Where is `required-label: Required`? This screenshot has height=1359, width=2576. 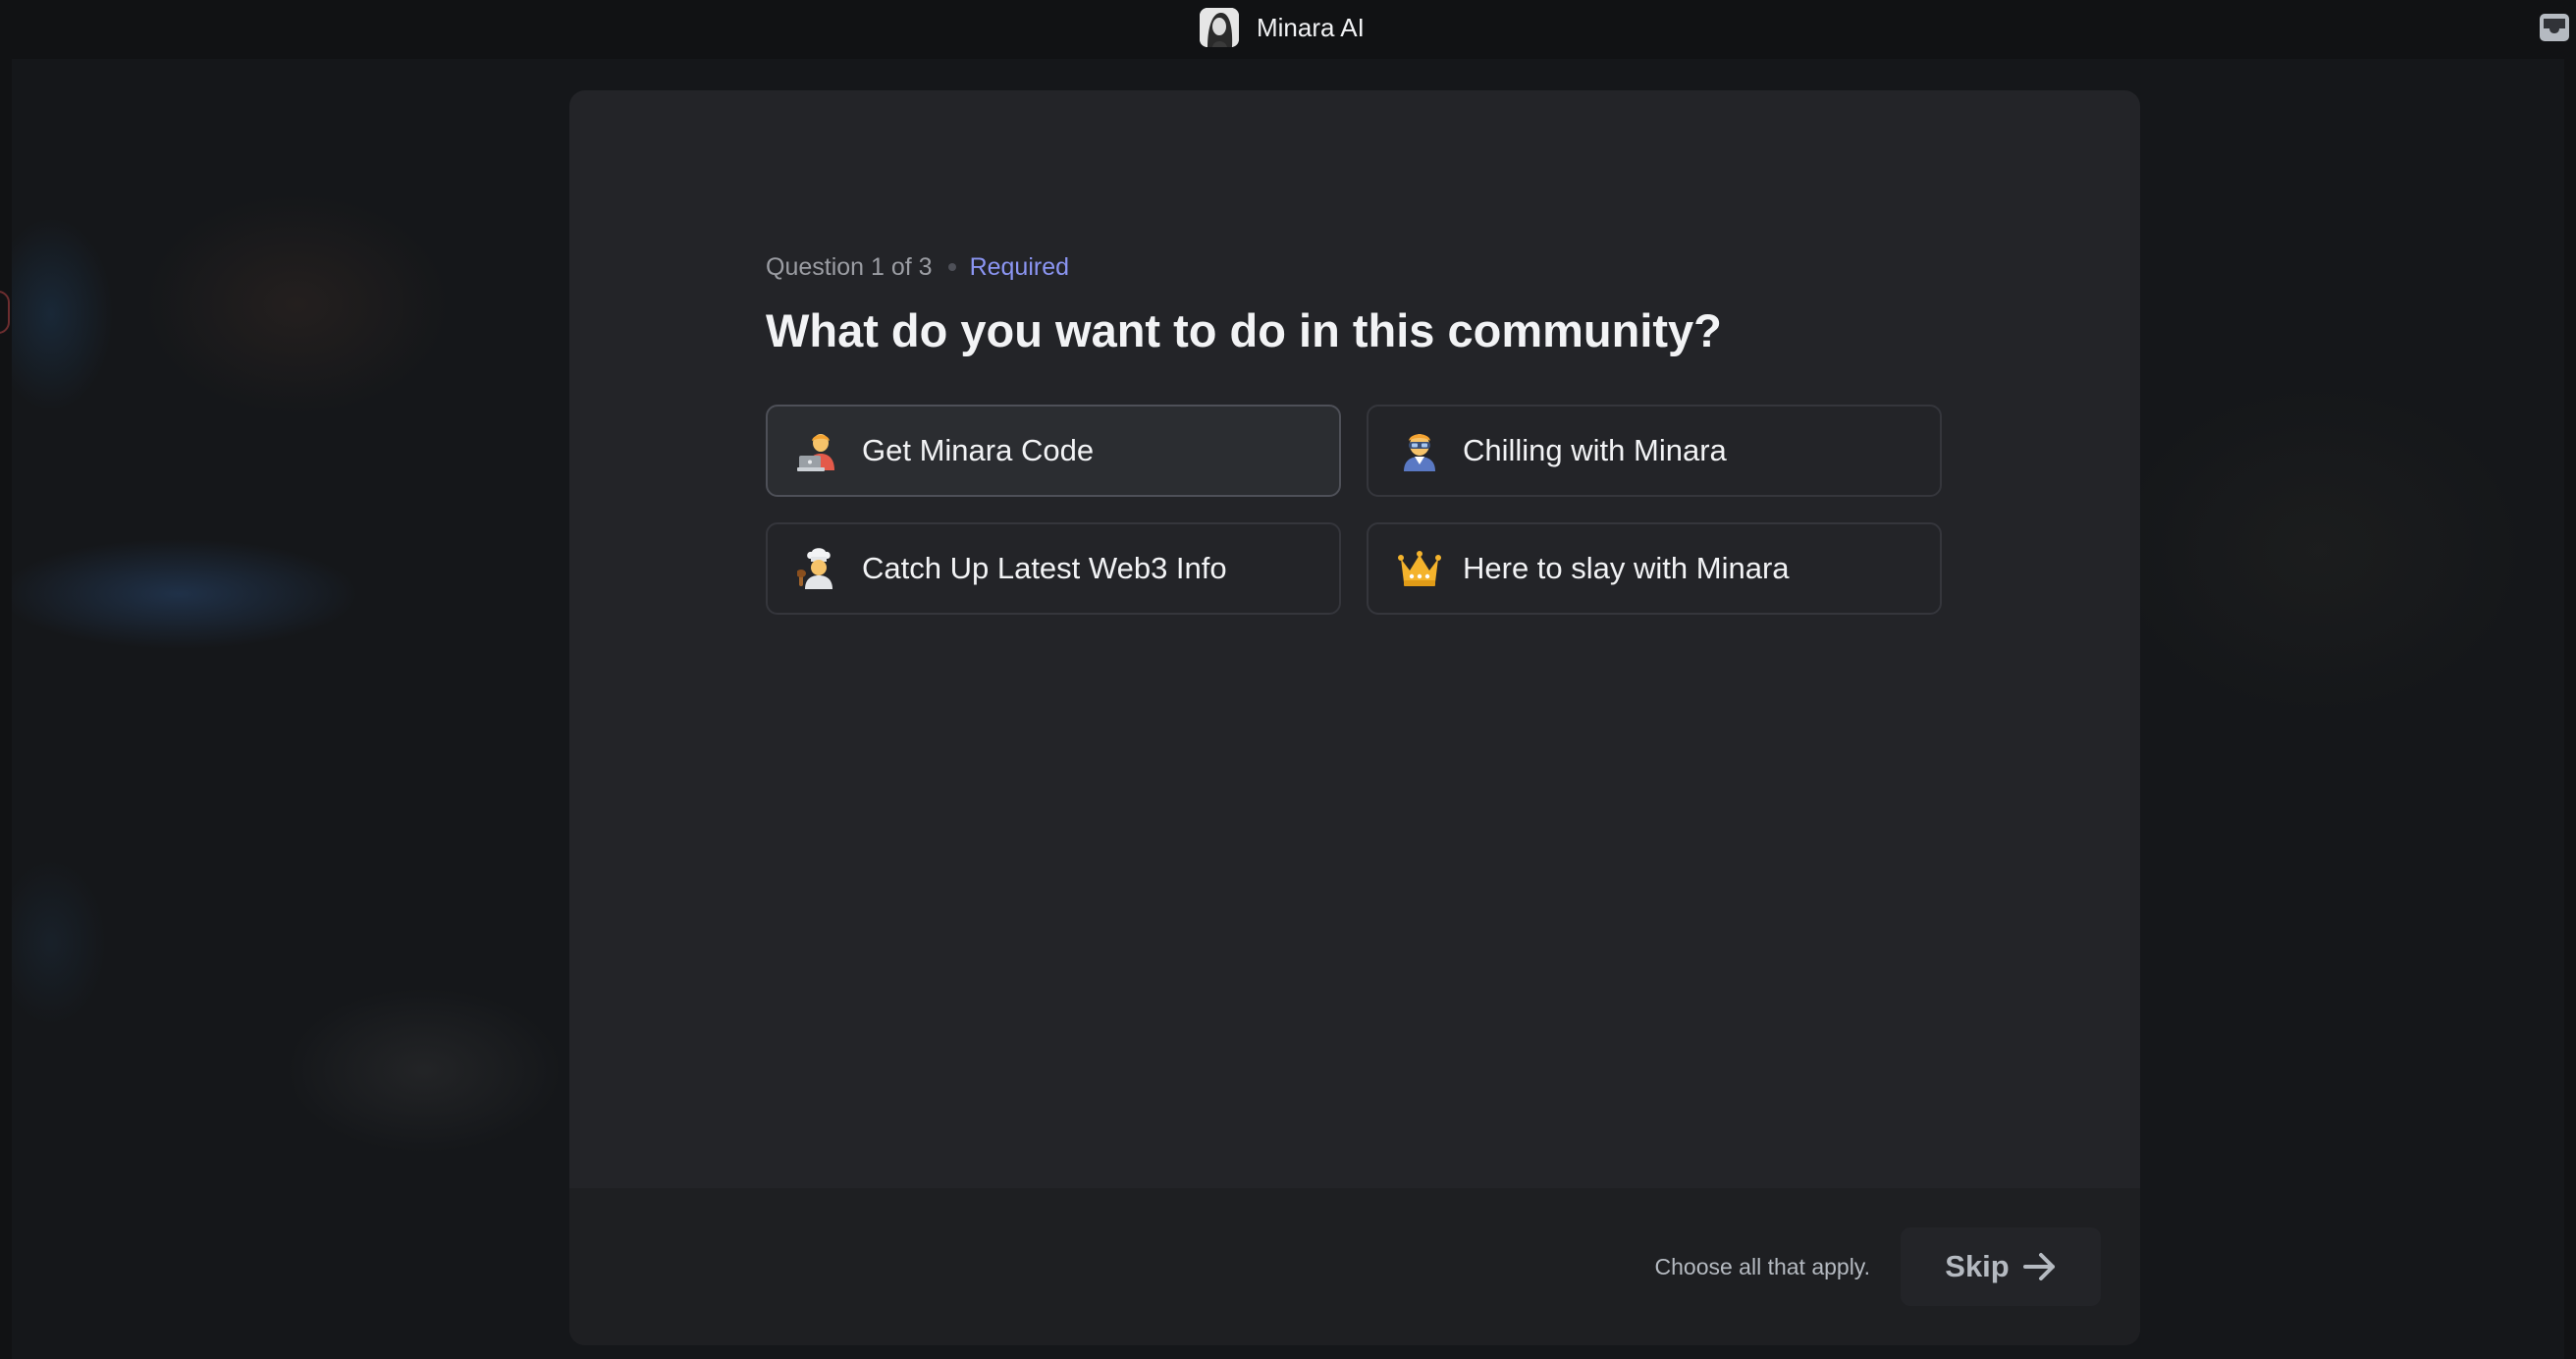
required-label: Required is located at coordinates (1019, 266).